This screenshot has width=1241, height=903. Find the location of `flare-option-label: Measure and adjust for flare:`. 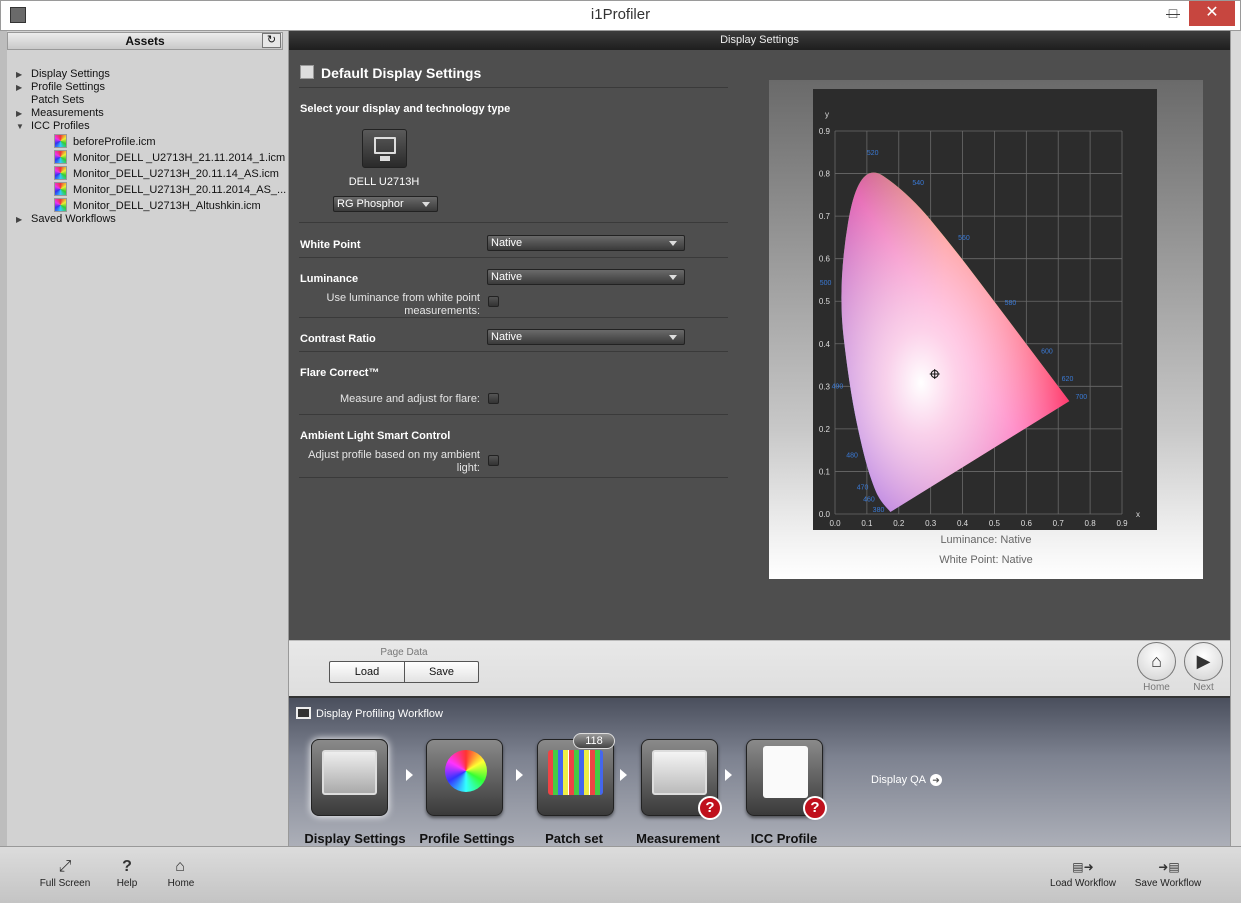

flare-option-label: Measure and adjust for flare: is located at coordinates (409, 399).